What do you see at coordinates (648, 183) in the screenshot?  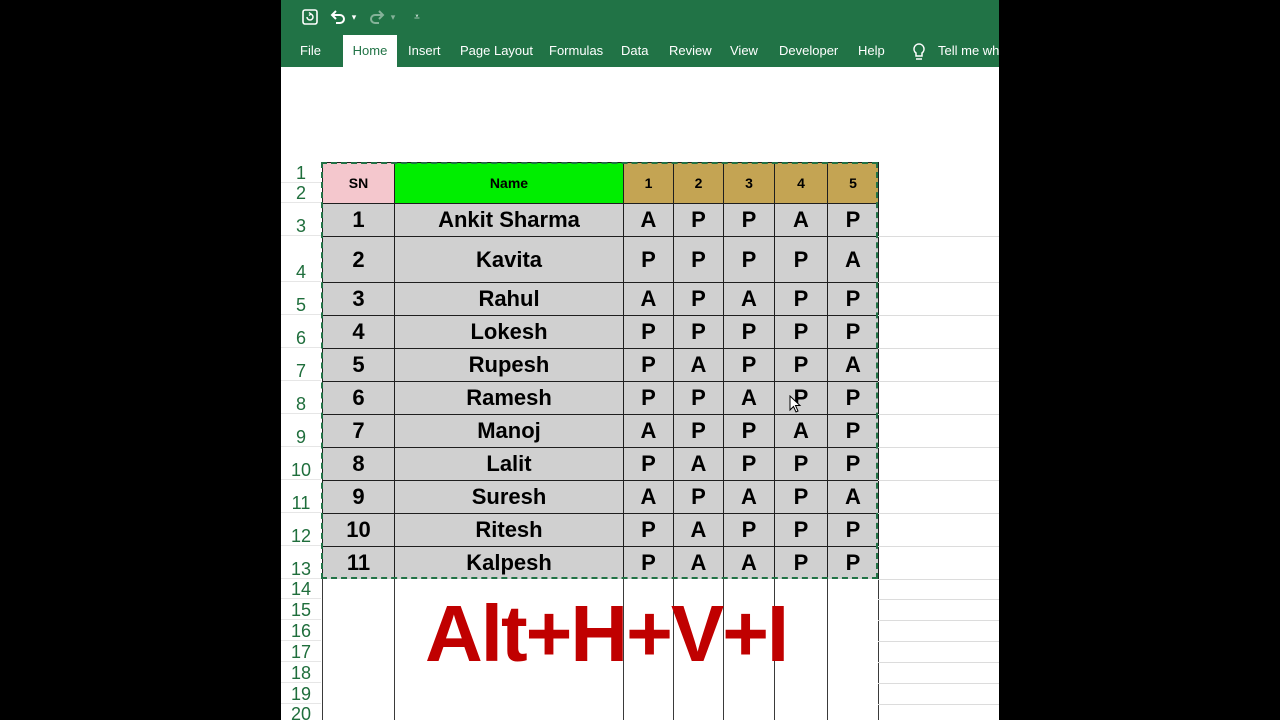 I see `header-day: 1` at bounding box center [648, 183].